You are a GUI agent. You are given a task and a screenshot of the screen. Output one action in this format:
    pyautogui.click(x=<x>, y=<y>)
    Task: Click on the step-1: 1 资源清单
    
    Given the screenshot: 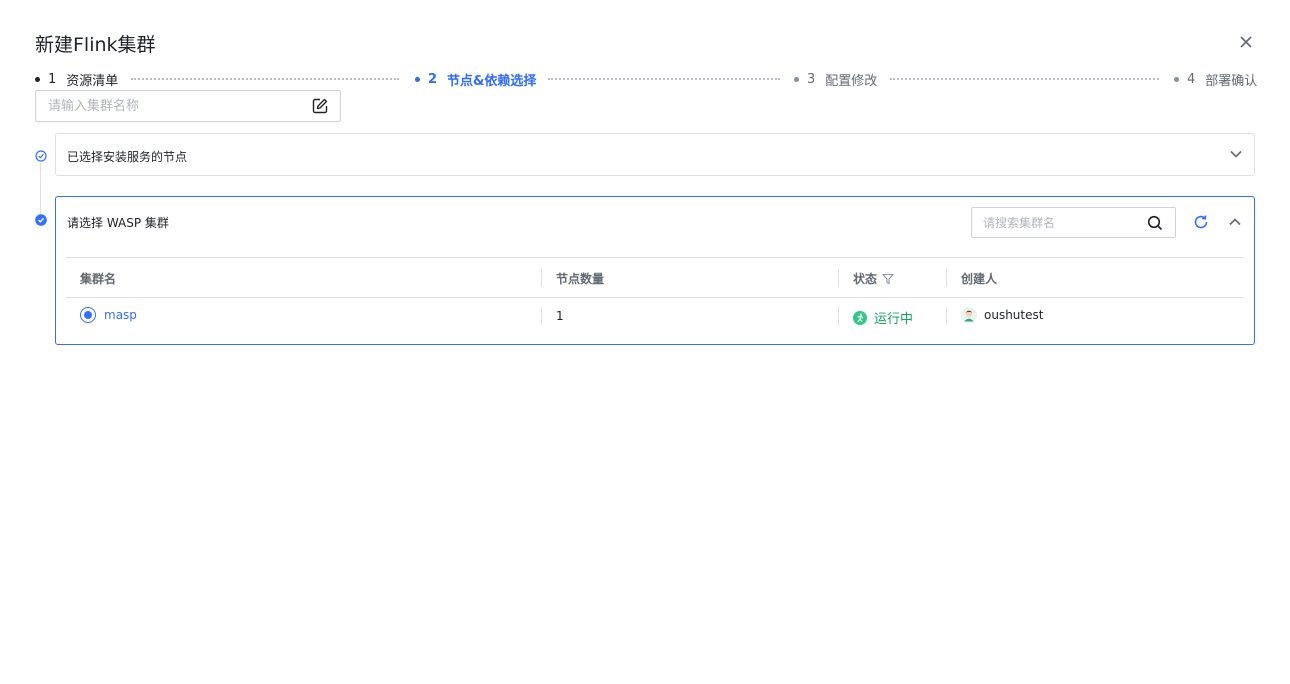 What is the action you would take?
    pyautogui.click(x=77, y=79)
    